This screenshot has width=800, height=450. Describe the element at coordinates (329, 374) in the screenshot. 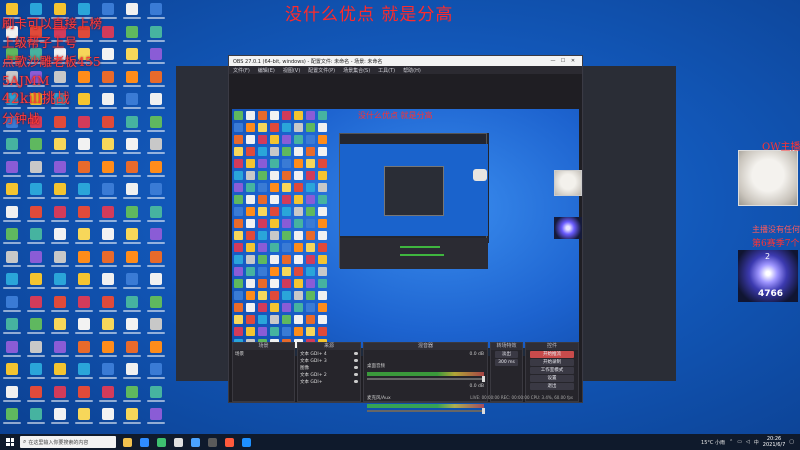

I see `source-item: 文本 GDI+ 2` at that location.